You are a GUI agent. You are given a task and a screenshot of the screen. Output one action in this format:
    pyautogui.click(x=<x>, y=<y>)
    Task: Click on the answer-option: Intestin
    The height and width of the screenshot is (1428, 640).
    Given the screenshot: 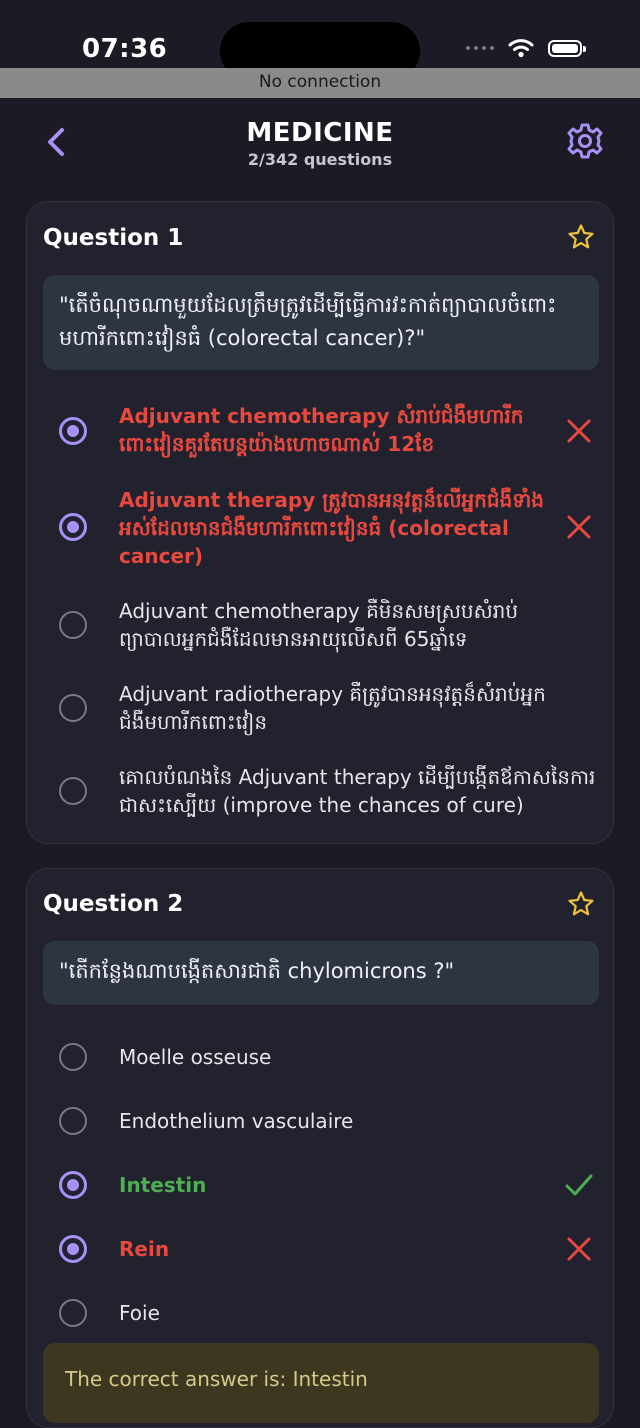 What is the action you would take?
    pyautogui.click(x=321, y=1185)
    